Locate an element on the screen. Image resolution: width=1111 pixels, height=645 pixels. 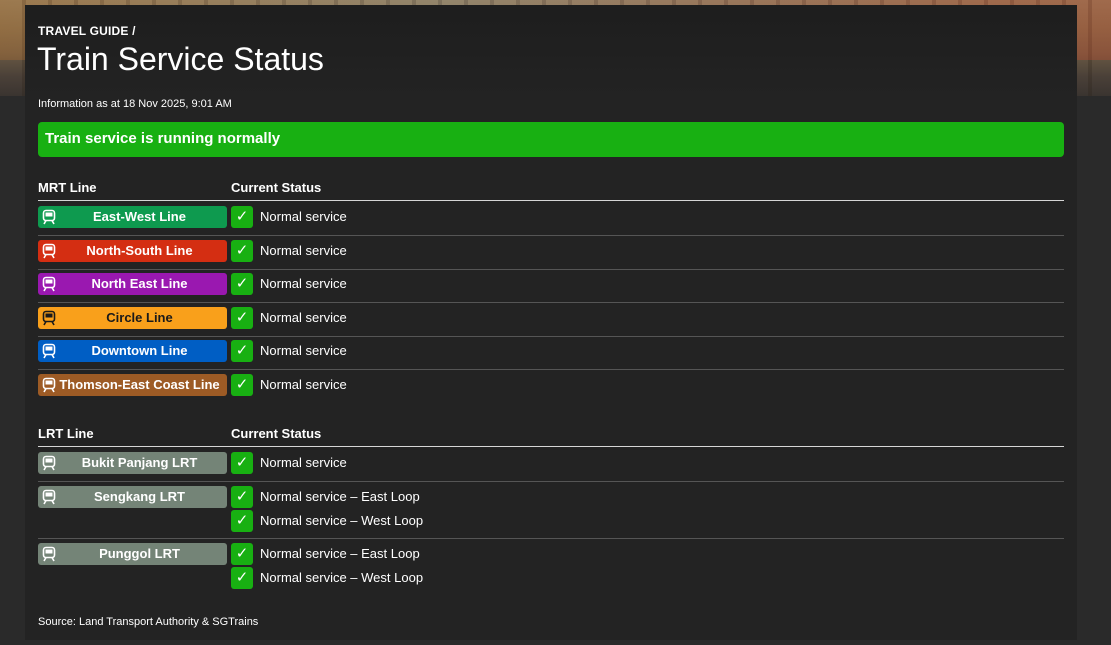
mrt-line-column-header: MRT Line is located at coordinates (67, 187).